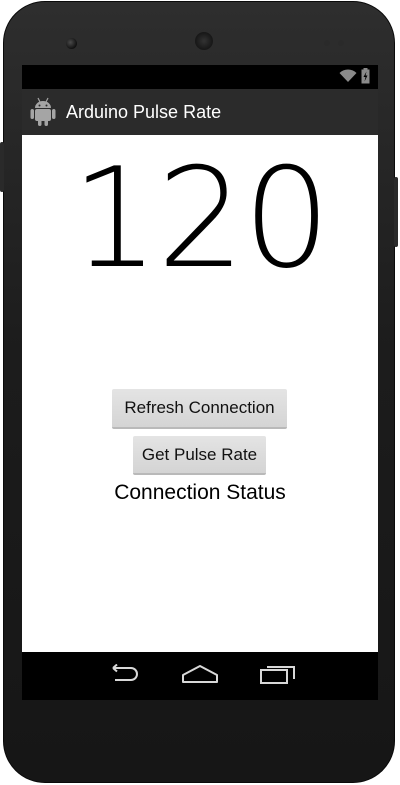  I want to click on connection-status-text: Connection Status, so click(200, 492).